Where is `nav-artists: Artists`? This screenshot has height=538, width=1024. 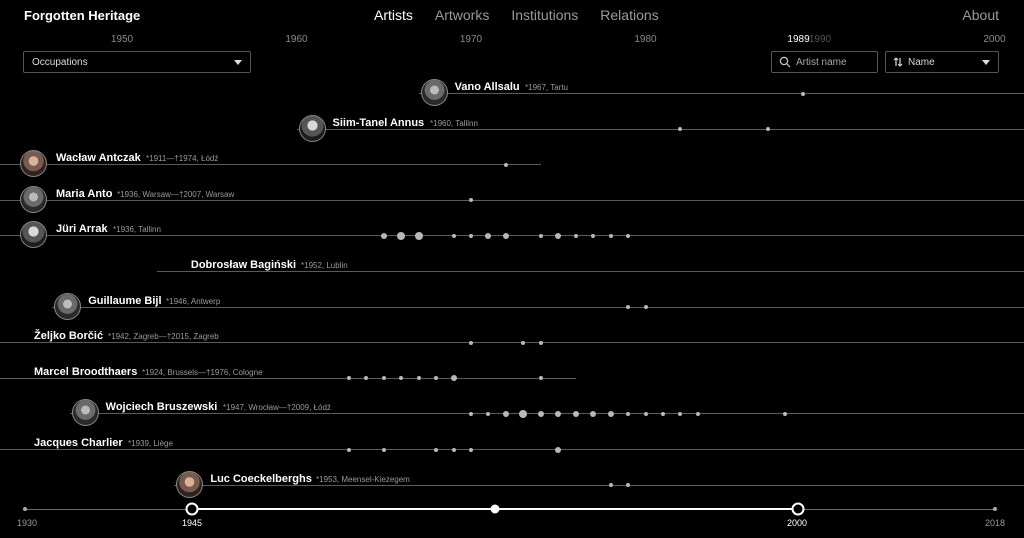
nav-artists: Artists is located at coordinates (393, 15).